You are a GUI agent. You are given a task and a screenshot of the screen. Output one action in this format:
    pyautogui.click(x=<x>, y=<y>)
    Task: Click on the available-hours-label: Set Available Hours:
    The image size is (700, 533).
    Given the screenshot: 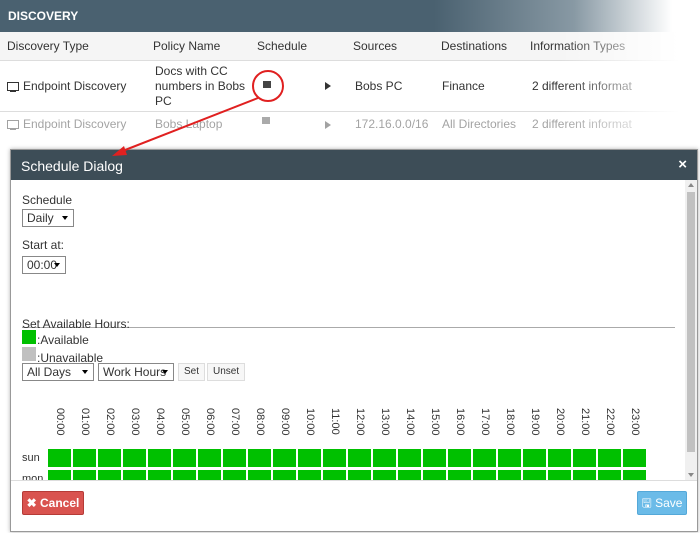 What is the action you would take?
    pyautogui.click(x=76, y=324)
    